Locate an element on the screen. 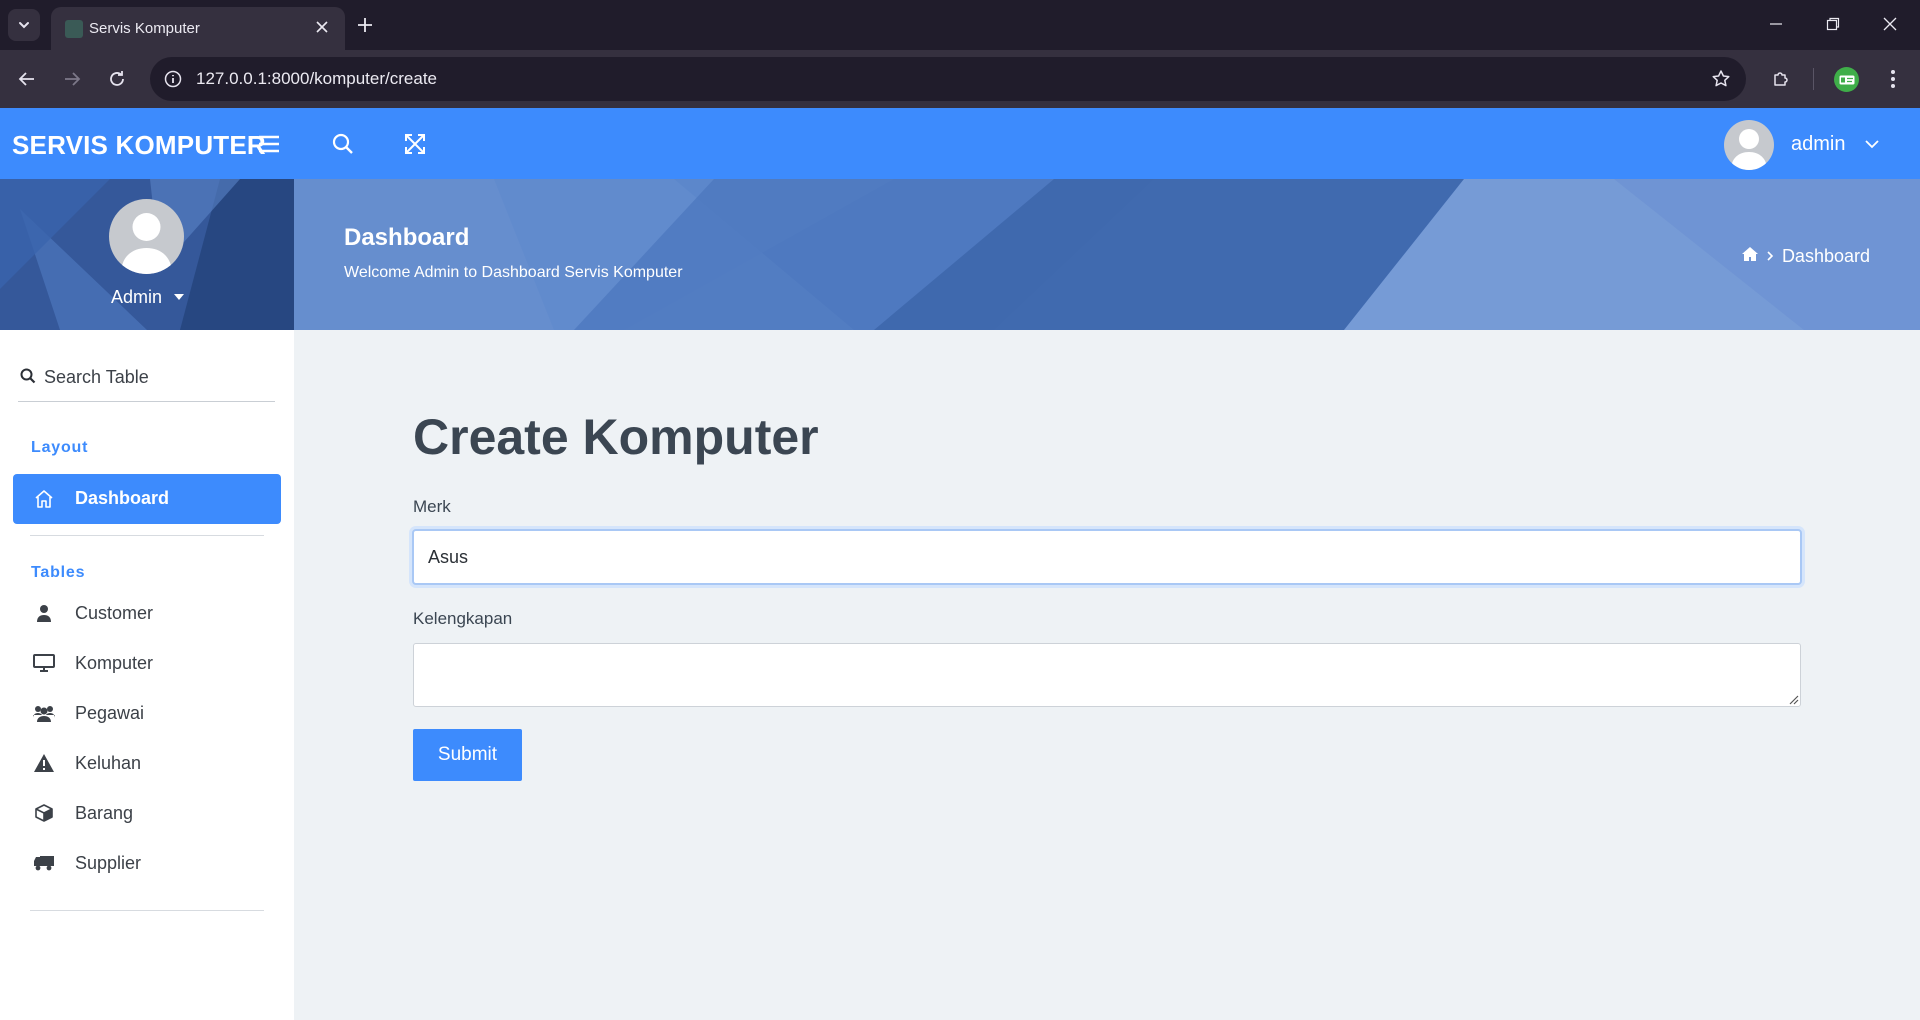 This screenshot has height=1020, width=1920. sidebar-item-label: Komputer is located at coordinates (114, 663).